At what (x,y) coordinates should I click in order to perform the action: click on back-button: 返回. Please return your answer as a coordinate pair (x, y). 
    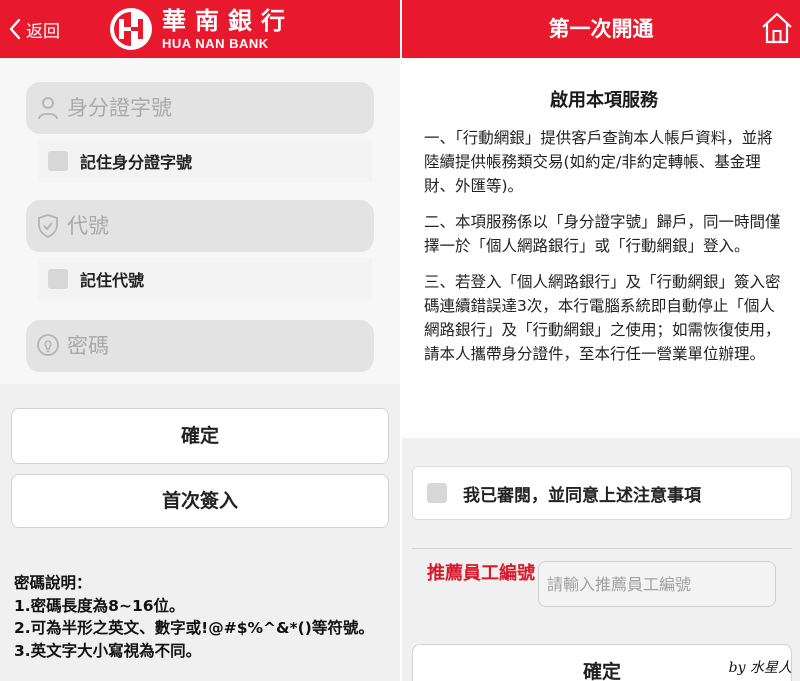
    Looking at the image, I should click on (34, 29).